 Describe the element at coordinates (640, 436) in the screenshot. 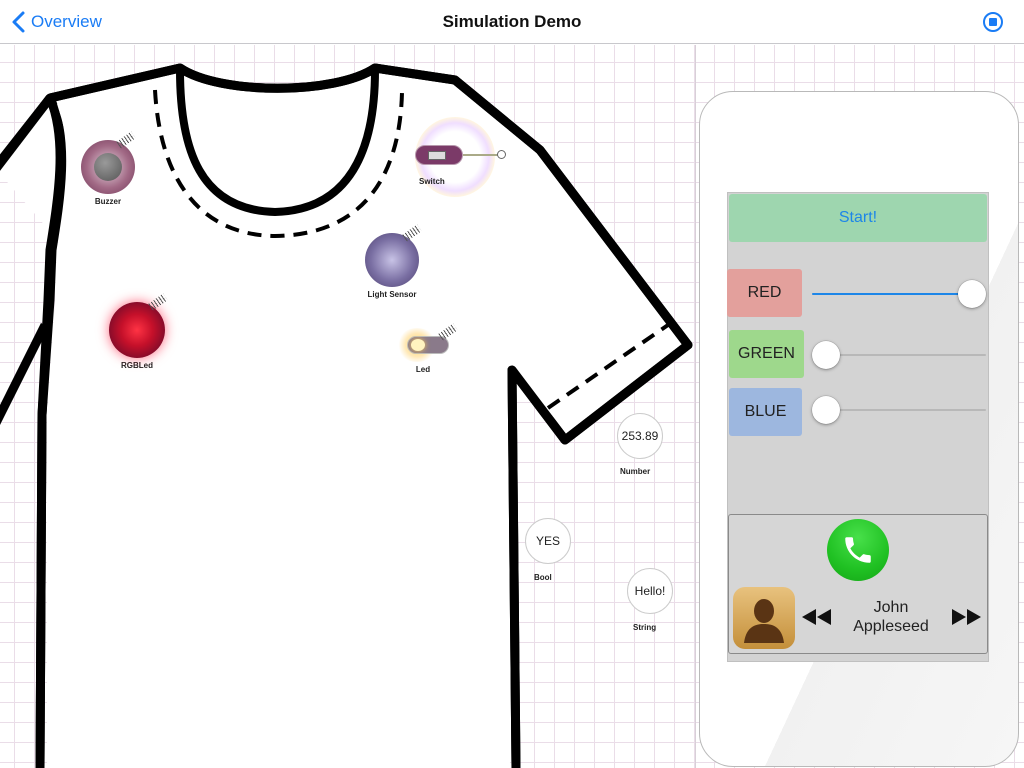

I see `number-value-bubble: 253.89` at that location.